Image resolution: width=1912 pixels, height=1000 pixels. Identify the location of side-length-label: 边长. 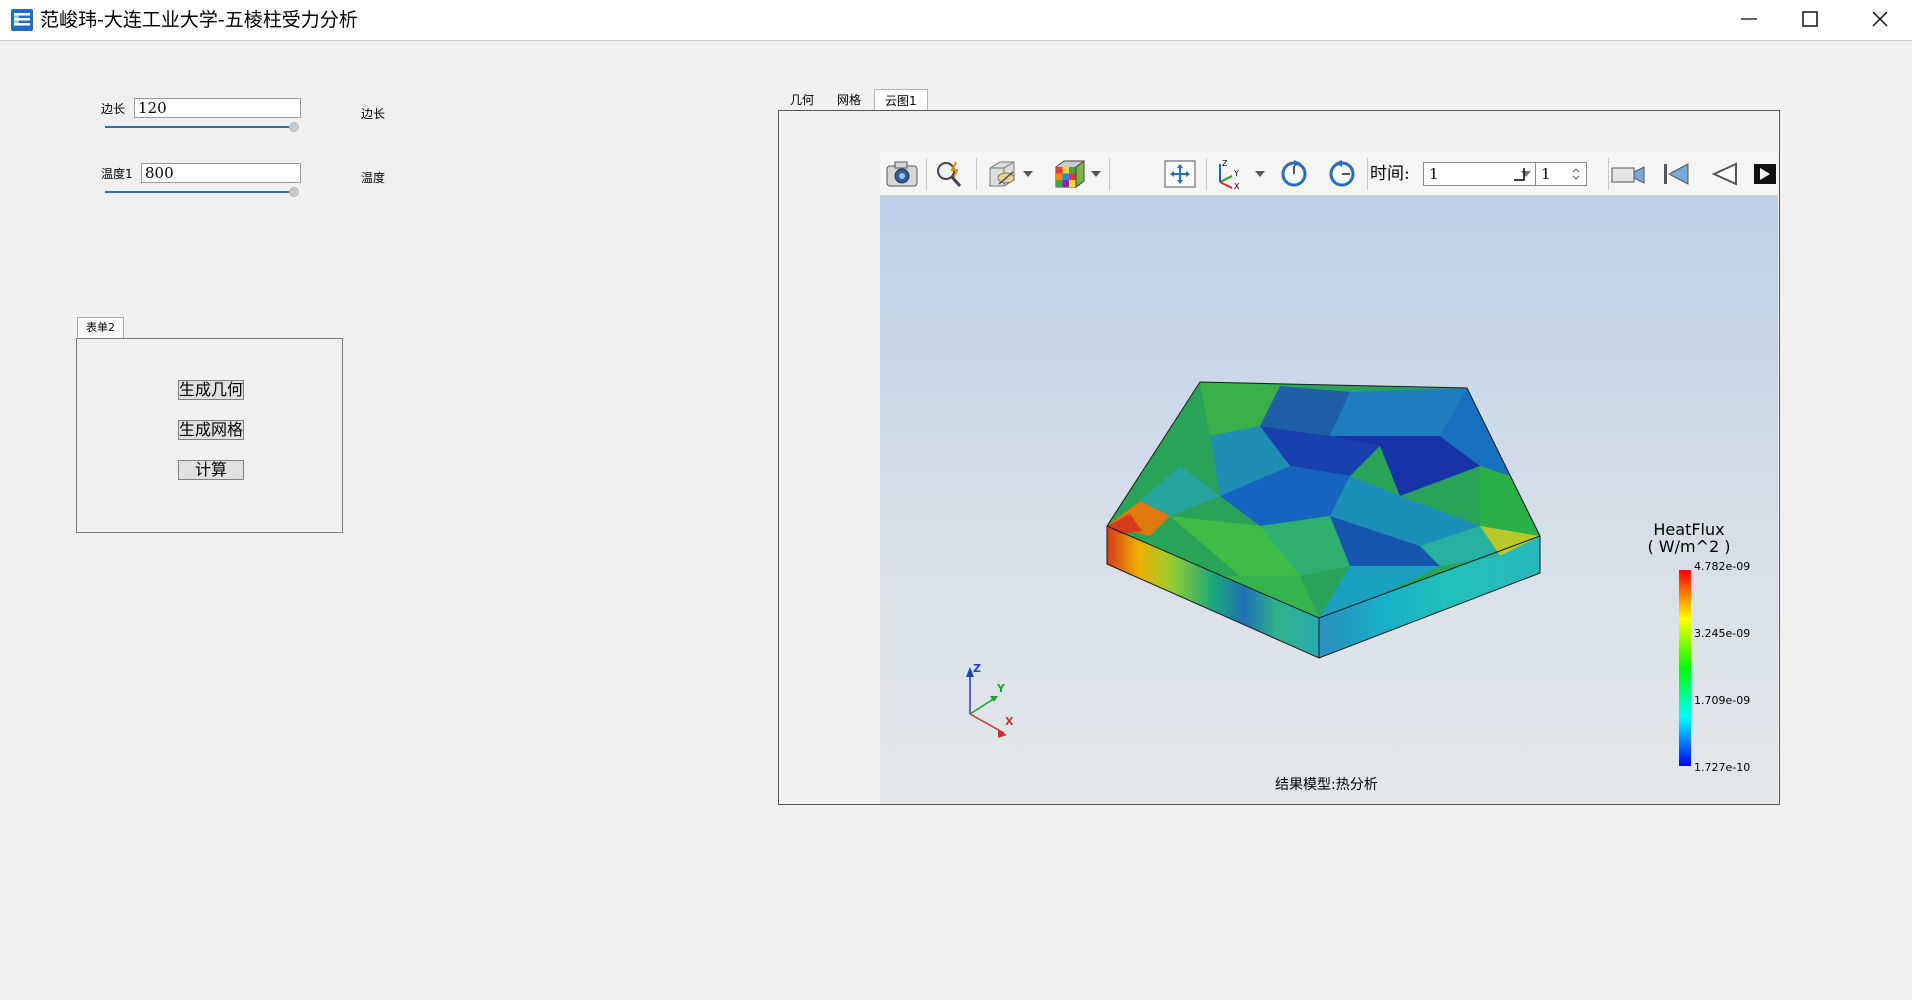
(113, 109).